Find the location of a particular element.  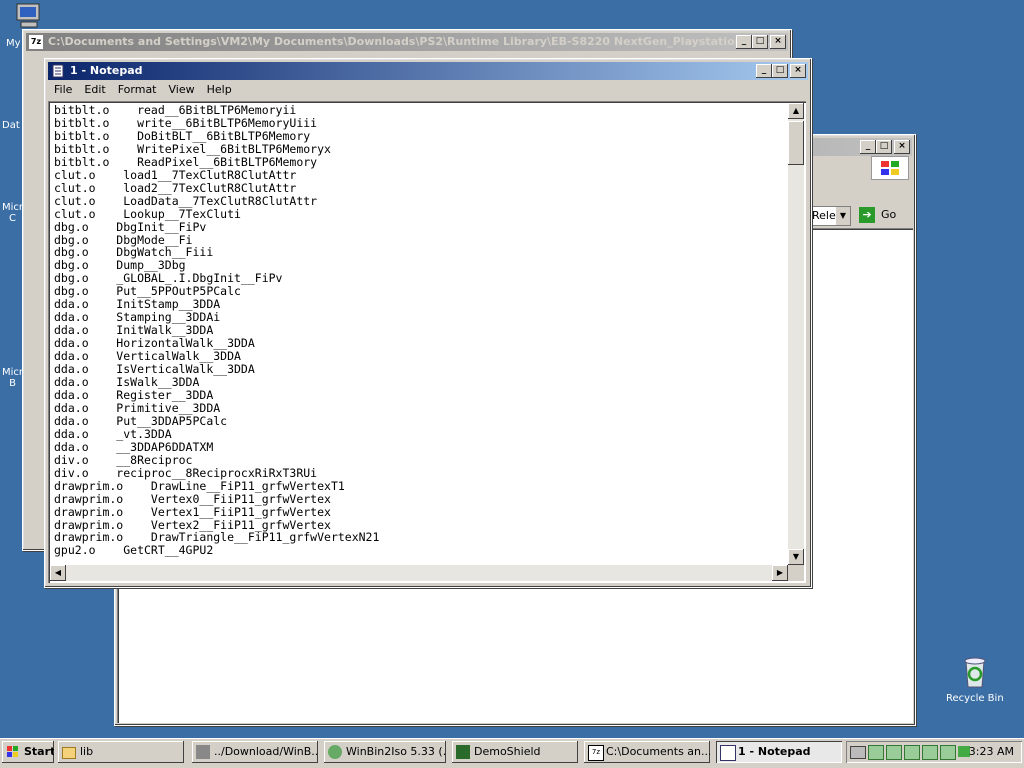

scroll-left-button: ◀ is located at coordinates (58, 573).